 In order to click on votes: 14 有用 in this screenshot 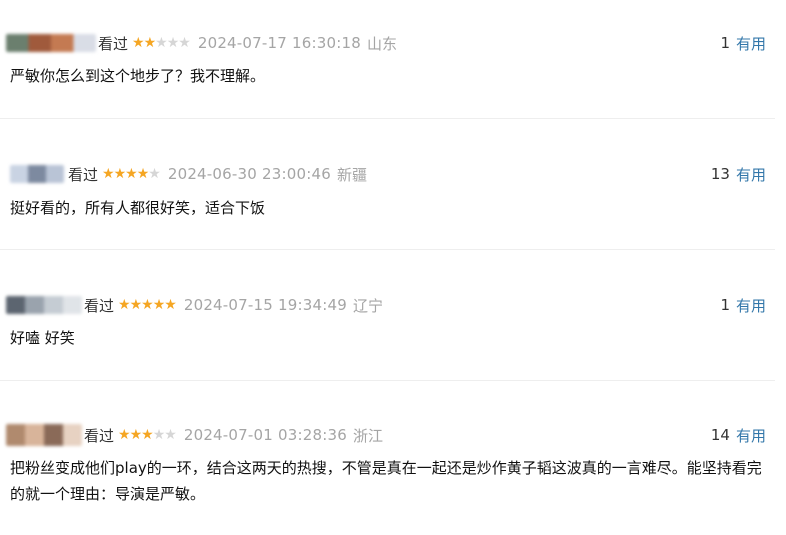, I will do `click(738, 435)`.